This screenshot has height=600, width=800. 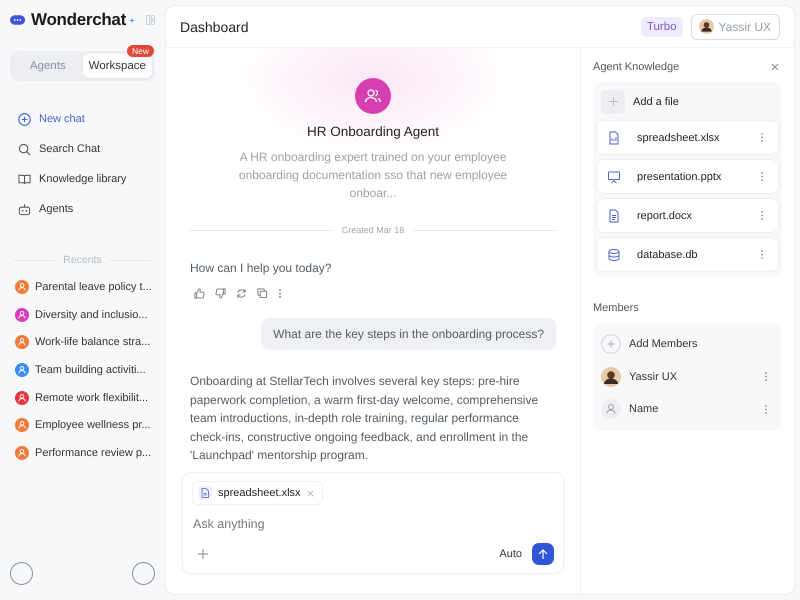 I want to click on file-item: presentation.pptx, so click(x=687, y=176).